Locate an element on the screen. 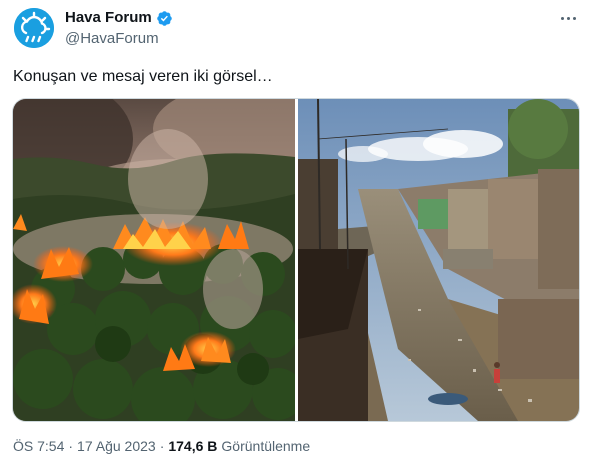 The image size is (590, 476). more-options-button is located at coordinates (568, 18).